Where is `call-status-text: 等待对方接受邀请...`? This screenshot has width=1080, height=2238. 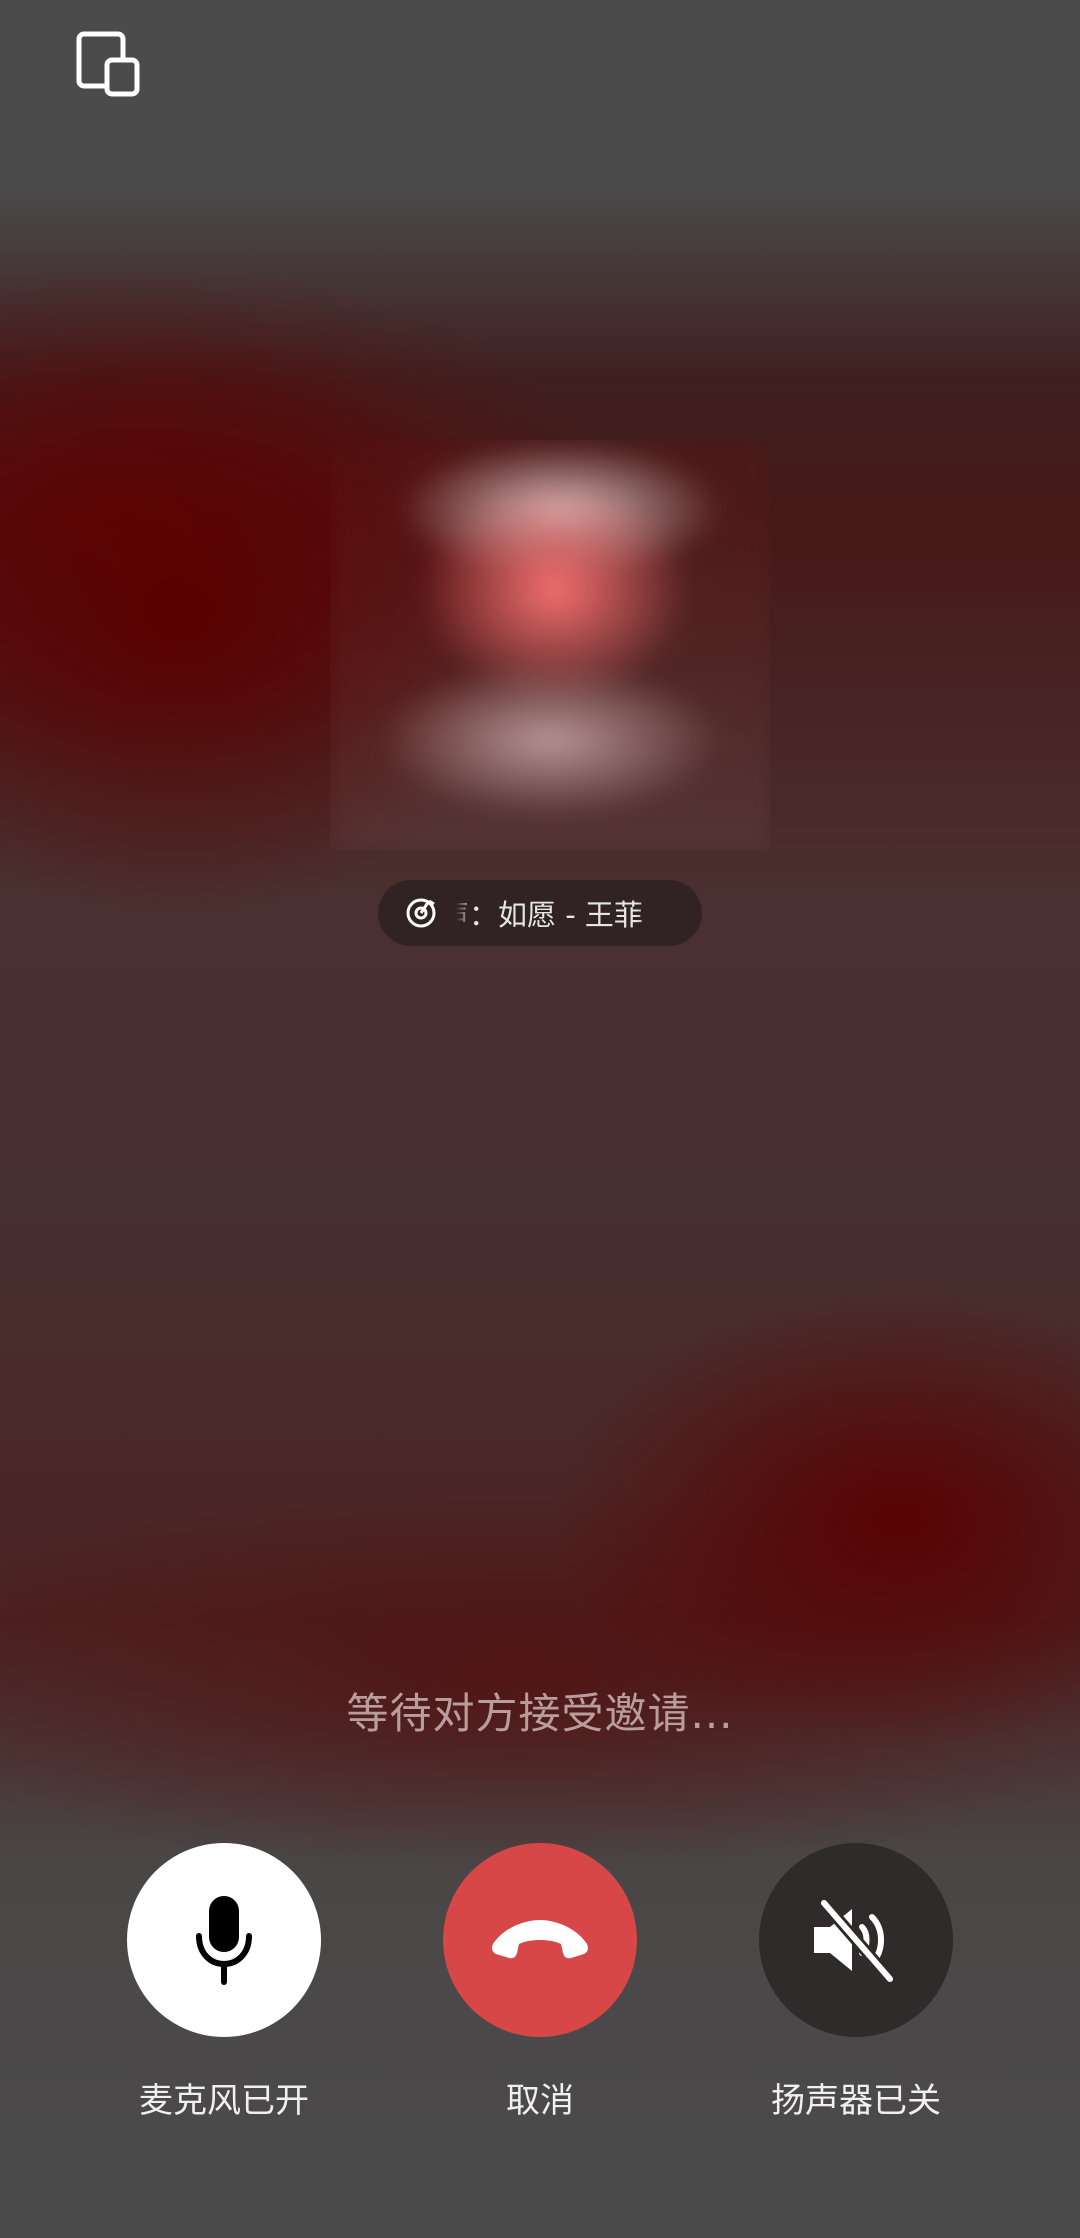 call-status-text: 等待对方接受邀请... is located at coordinates (540, 1713).